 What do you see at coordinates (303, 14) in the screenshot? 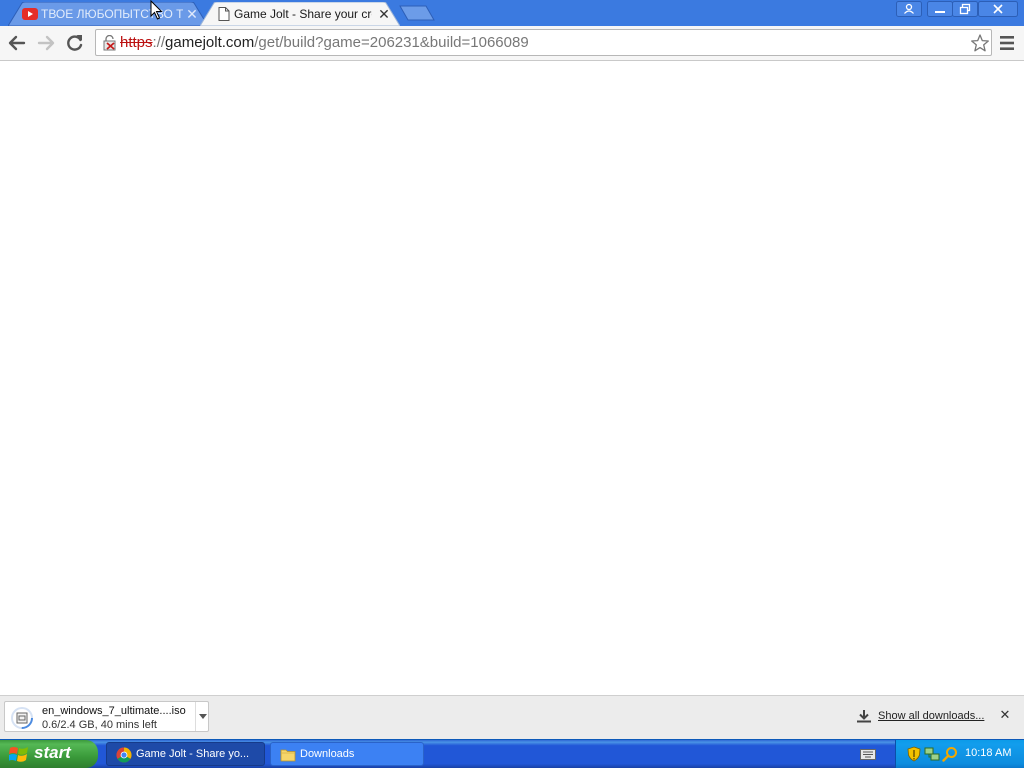
I see `tab-title: Game Jolt - Share your creations` at bounding box center [303, 14].